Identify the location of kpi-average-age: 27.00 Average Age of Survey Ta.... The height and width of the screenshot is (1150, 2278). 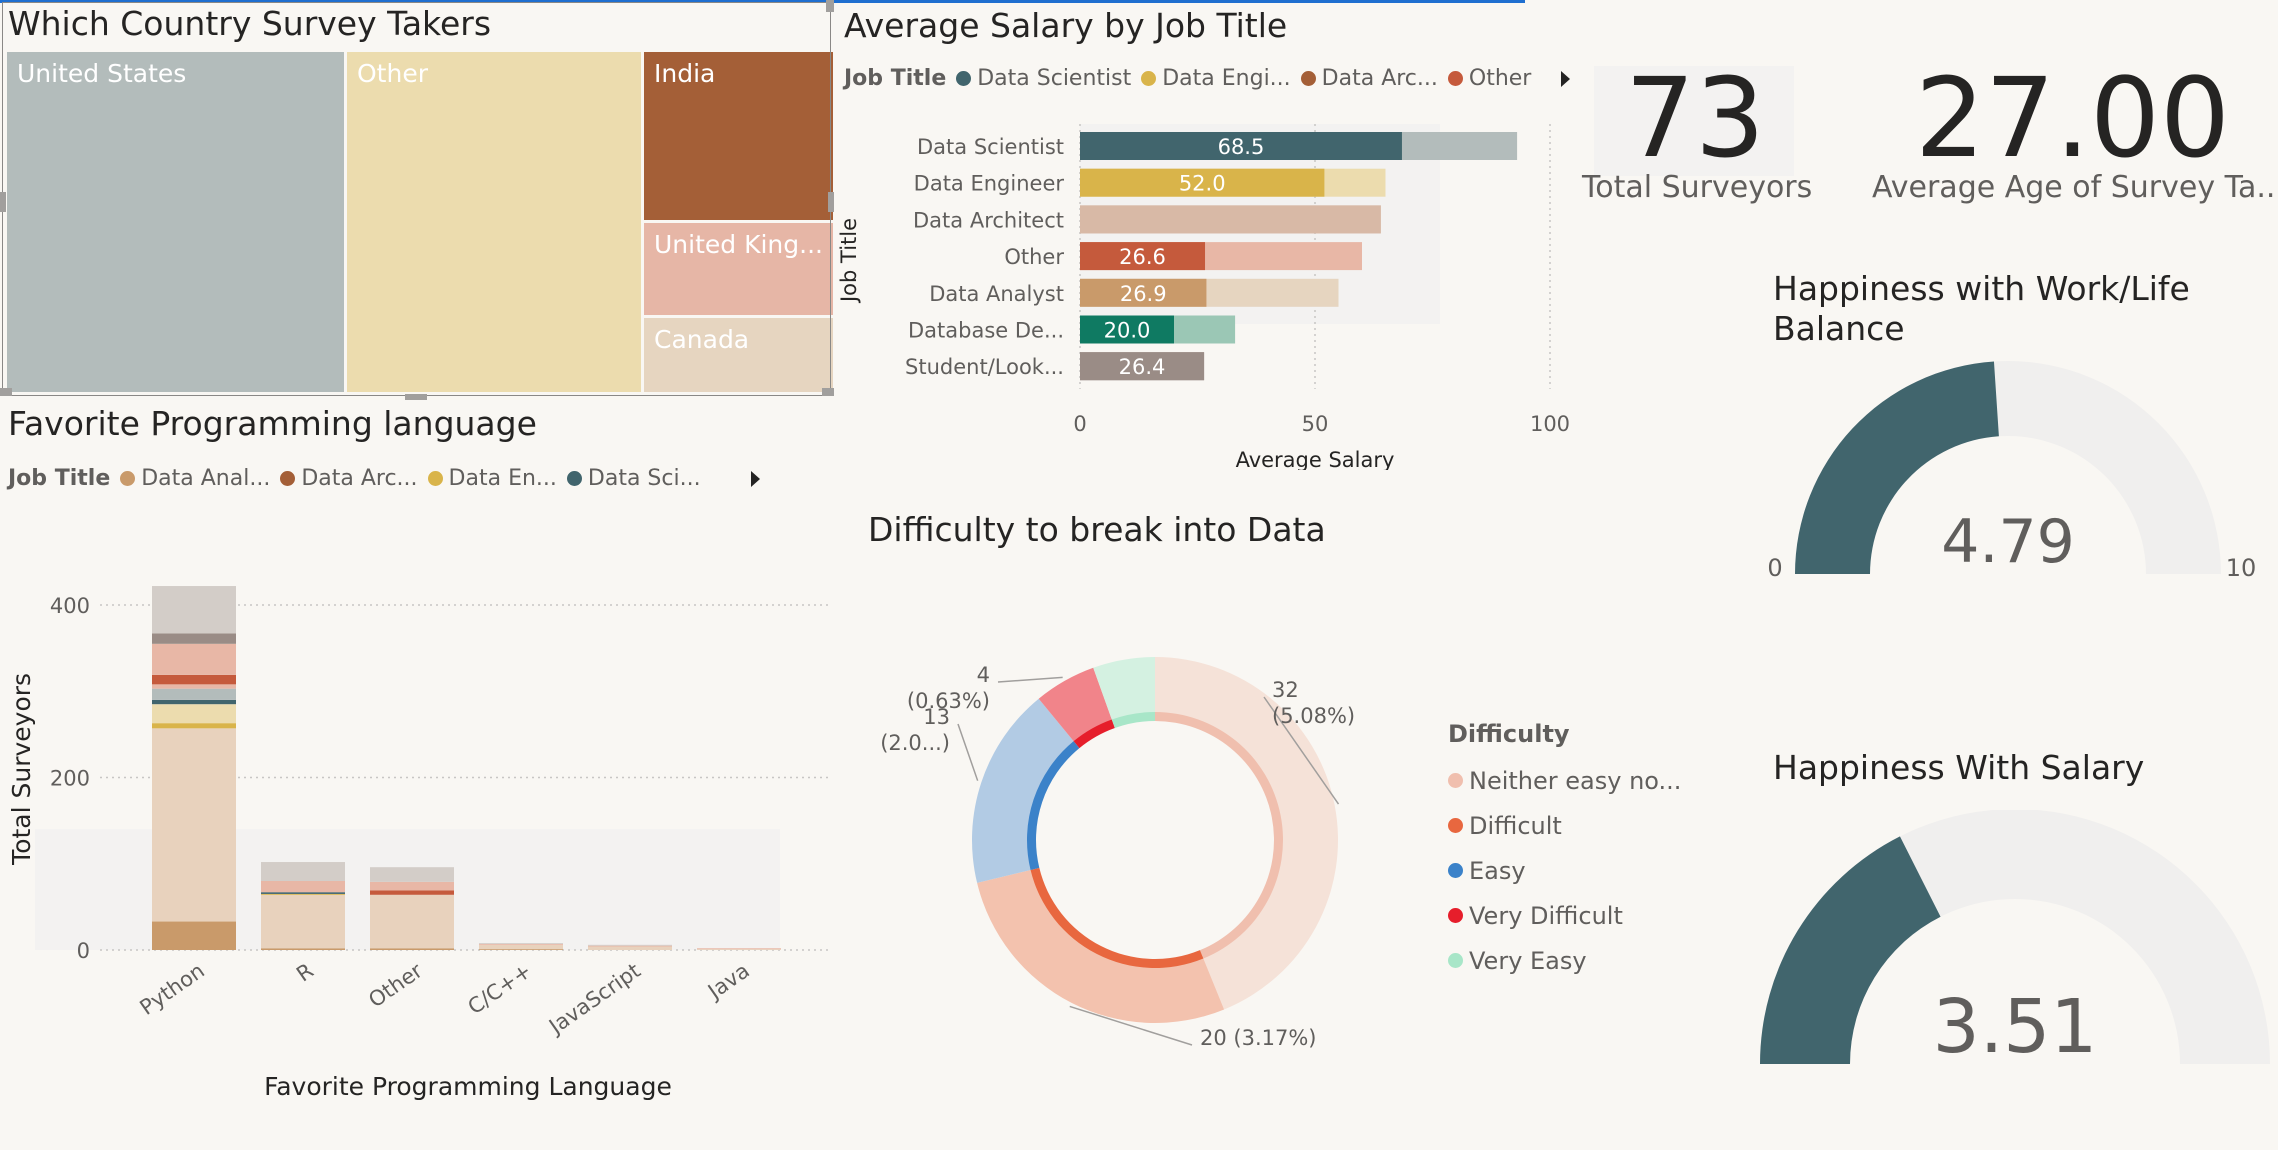
(2074, 137).